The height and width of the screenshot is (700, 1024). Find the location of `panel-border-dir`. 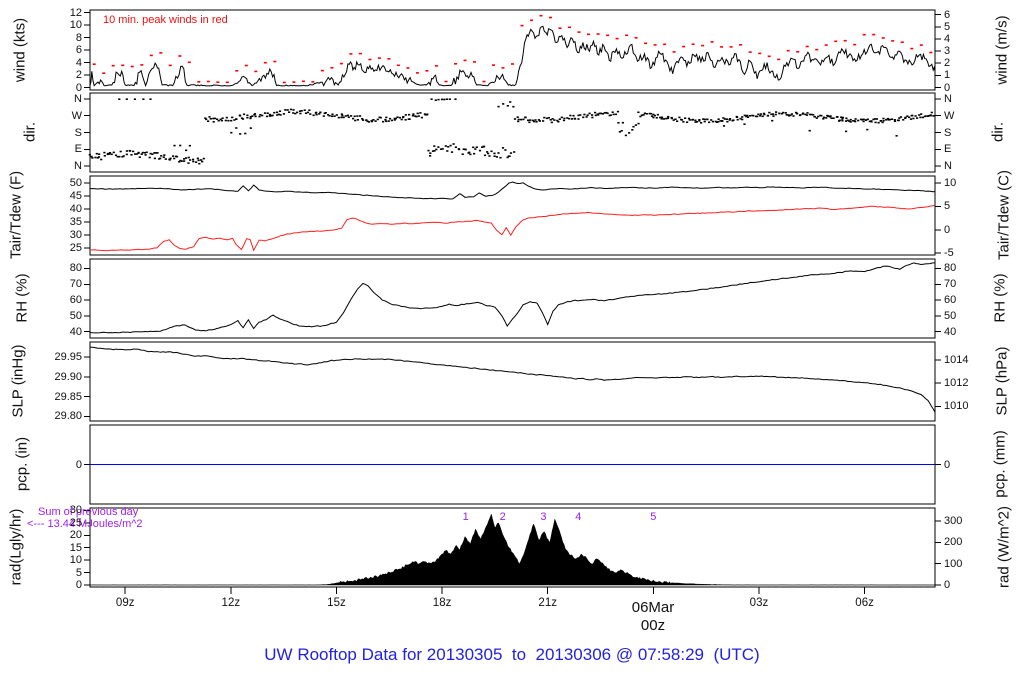

panel-border-dir is located at coordinates (512, 132).